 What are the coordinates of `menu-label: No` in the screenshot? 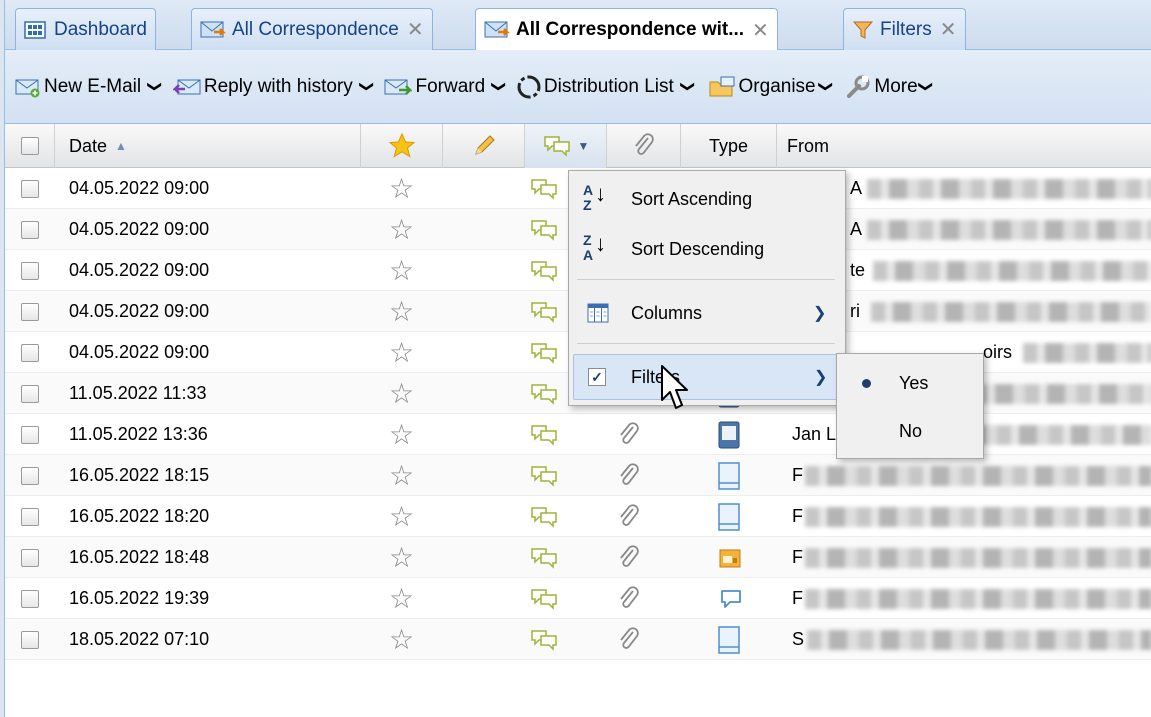 It's located at (911, 430).